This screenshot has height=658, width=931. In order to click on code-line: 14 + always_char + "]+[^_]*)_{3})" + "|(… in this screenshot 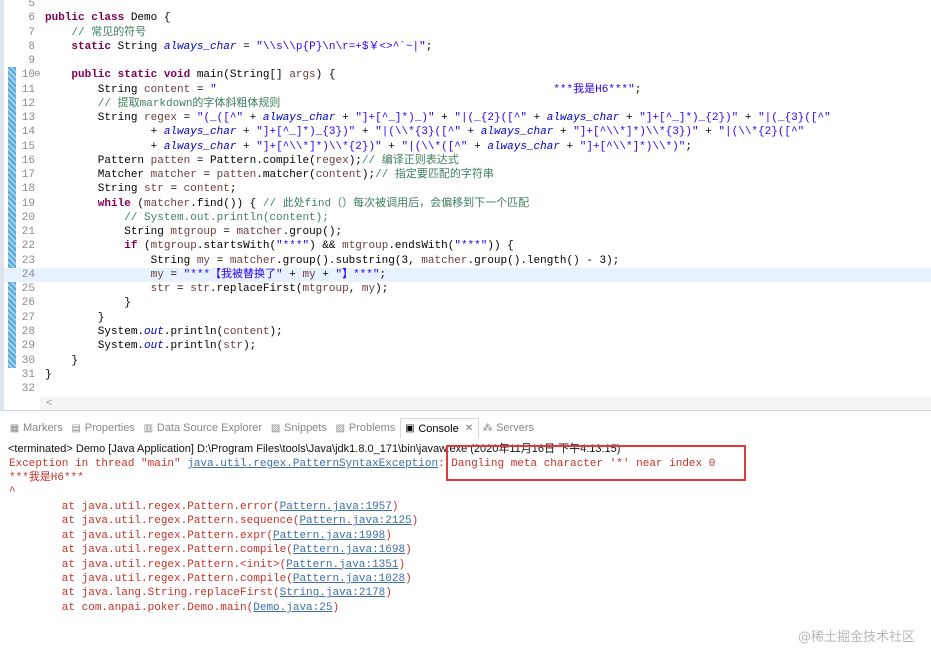, I will do `click(467, 132)`.